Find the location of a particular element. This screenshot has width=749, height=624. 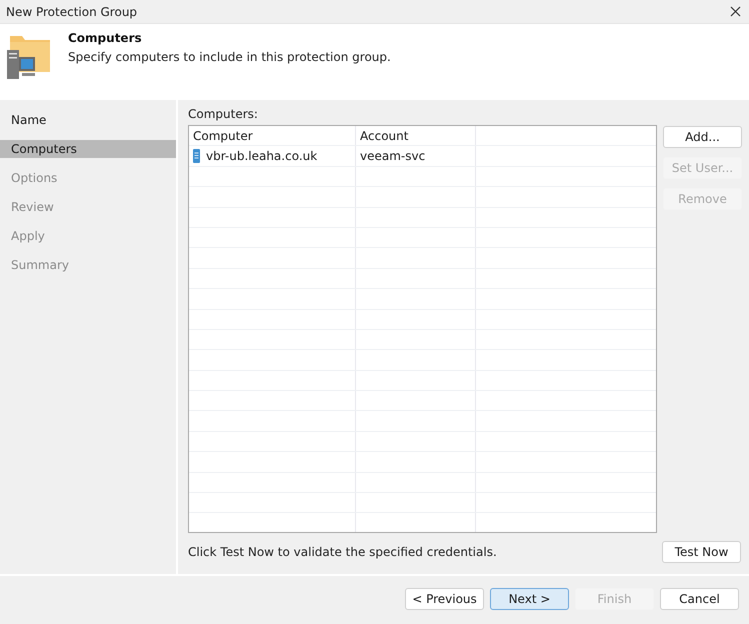

footer-button: < Previous is located at coordinates (444, 599).